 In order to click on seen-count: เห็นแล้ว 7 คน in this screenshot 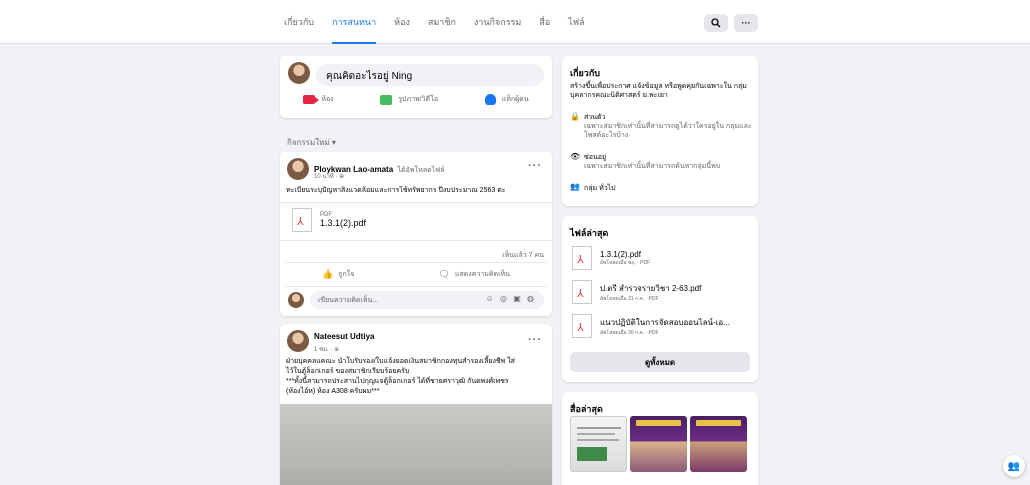, I will do `click(523, 255)`.